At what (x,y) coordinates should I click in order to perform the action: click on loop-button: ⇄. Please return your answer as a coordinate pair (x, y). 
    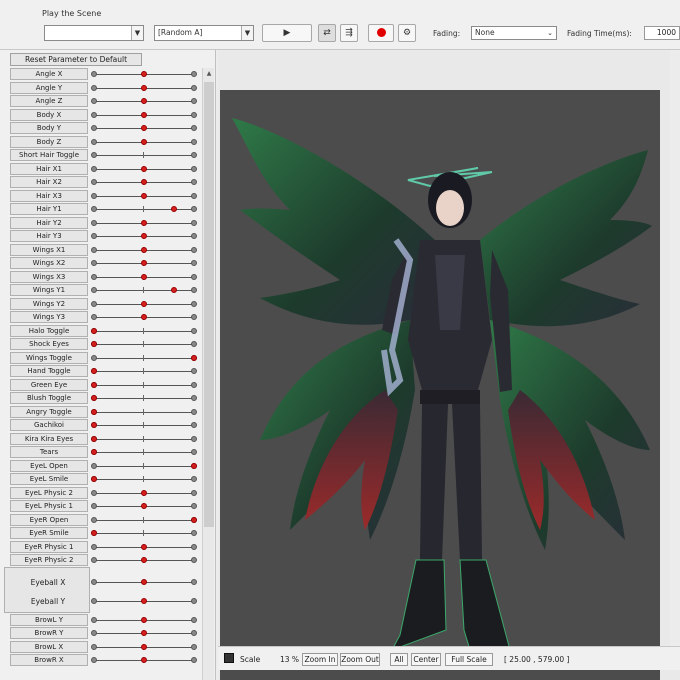
    Looking at the image, I should click on (327, 33).